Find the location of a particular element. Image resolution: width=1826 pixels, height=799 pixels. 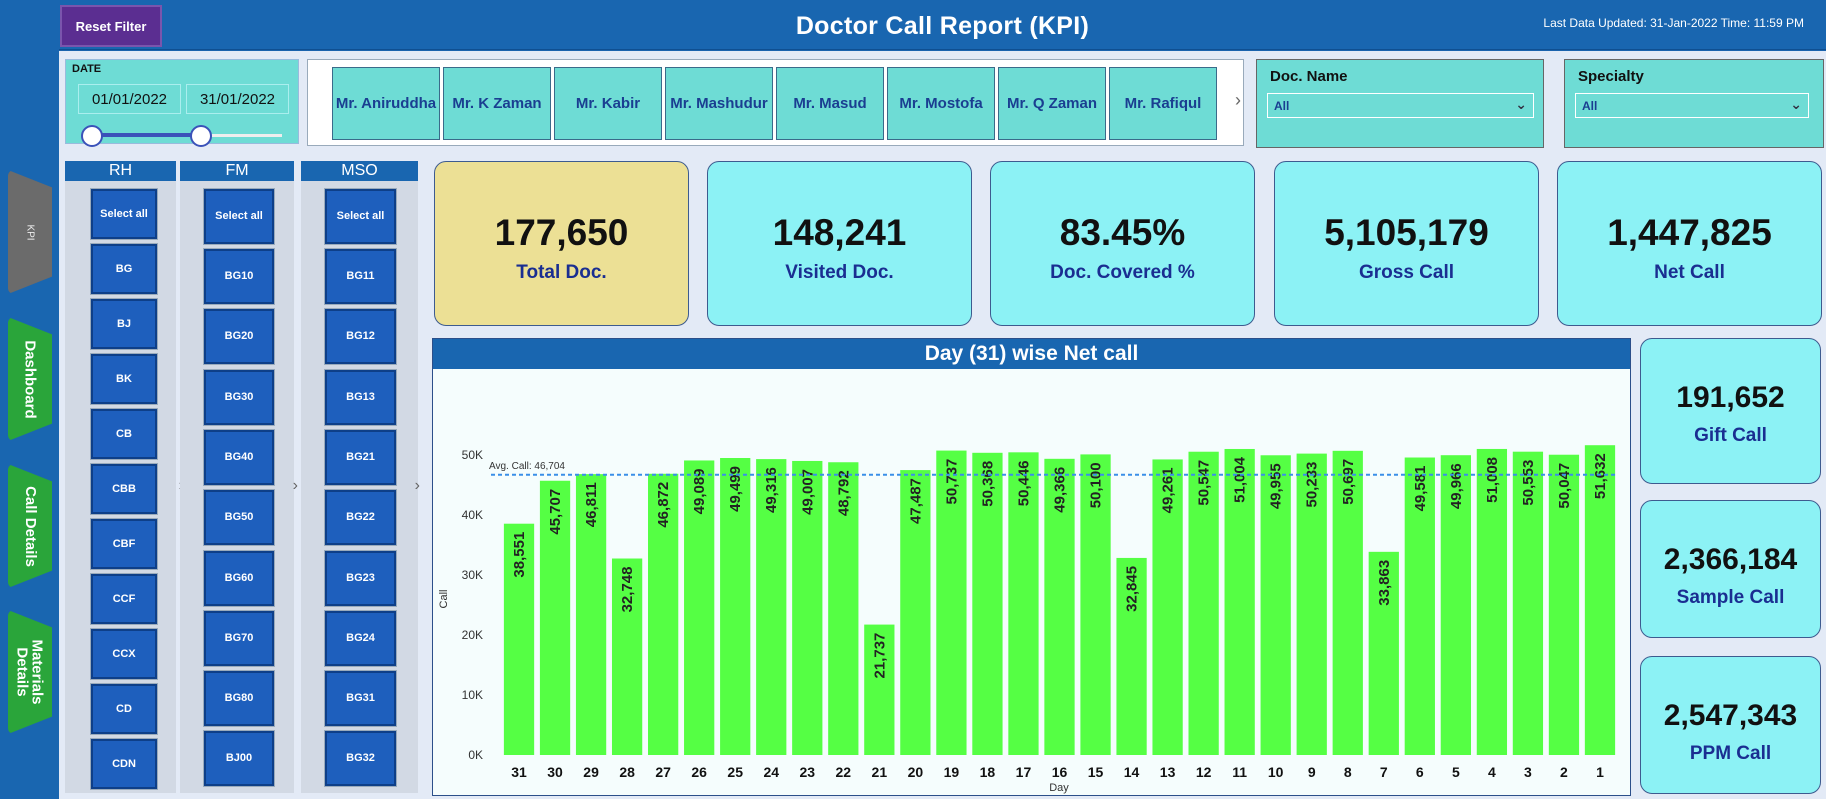

fm-item: BJ00 is located at coordinates (239, 758).